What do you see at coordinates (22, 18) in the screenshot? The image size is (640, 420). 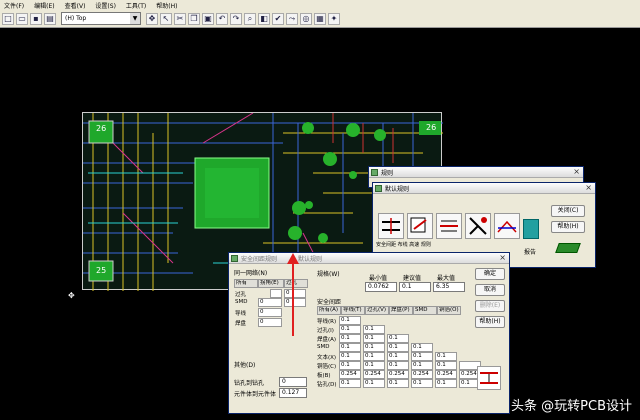 I see `open-icon: ▭` at bounding box center [22, 18].